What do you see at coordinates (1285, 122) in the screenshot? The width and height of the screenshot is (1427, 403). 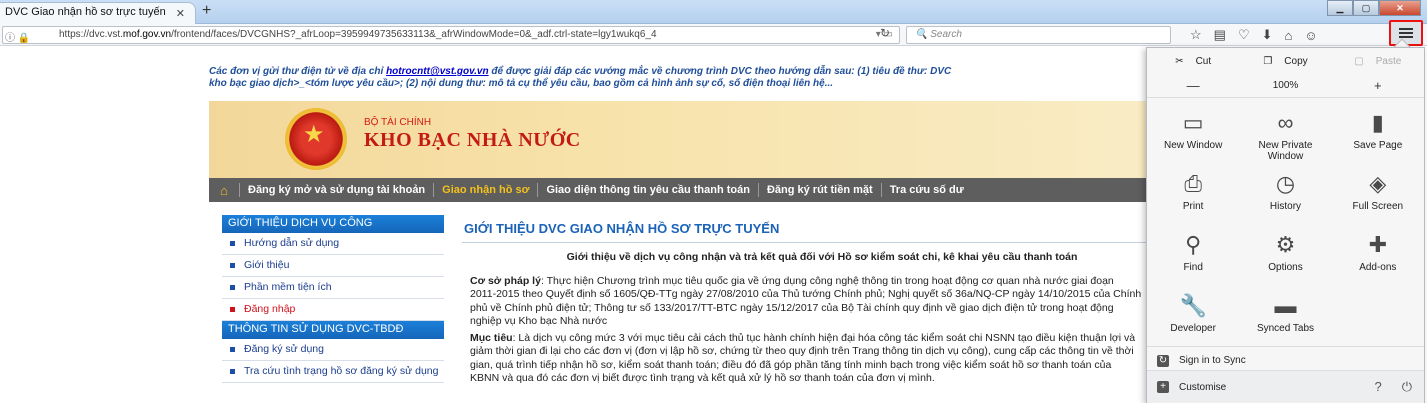 I see `private-mask-icon: ∞` at bounding box center [1285, 122].